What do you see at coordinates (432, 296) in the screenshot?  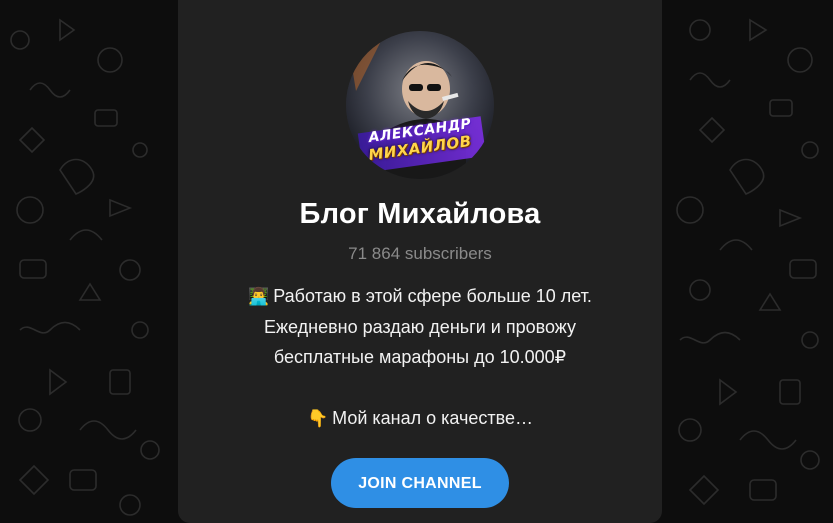 I see `description-text-1: Работаю в этой сфере больше 10 лет.` at bounding box center [432, 296].